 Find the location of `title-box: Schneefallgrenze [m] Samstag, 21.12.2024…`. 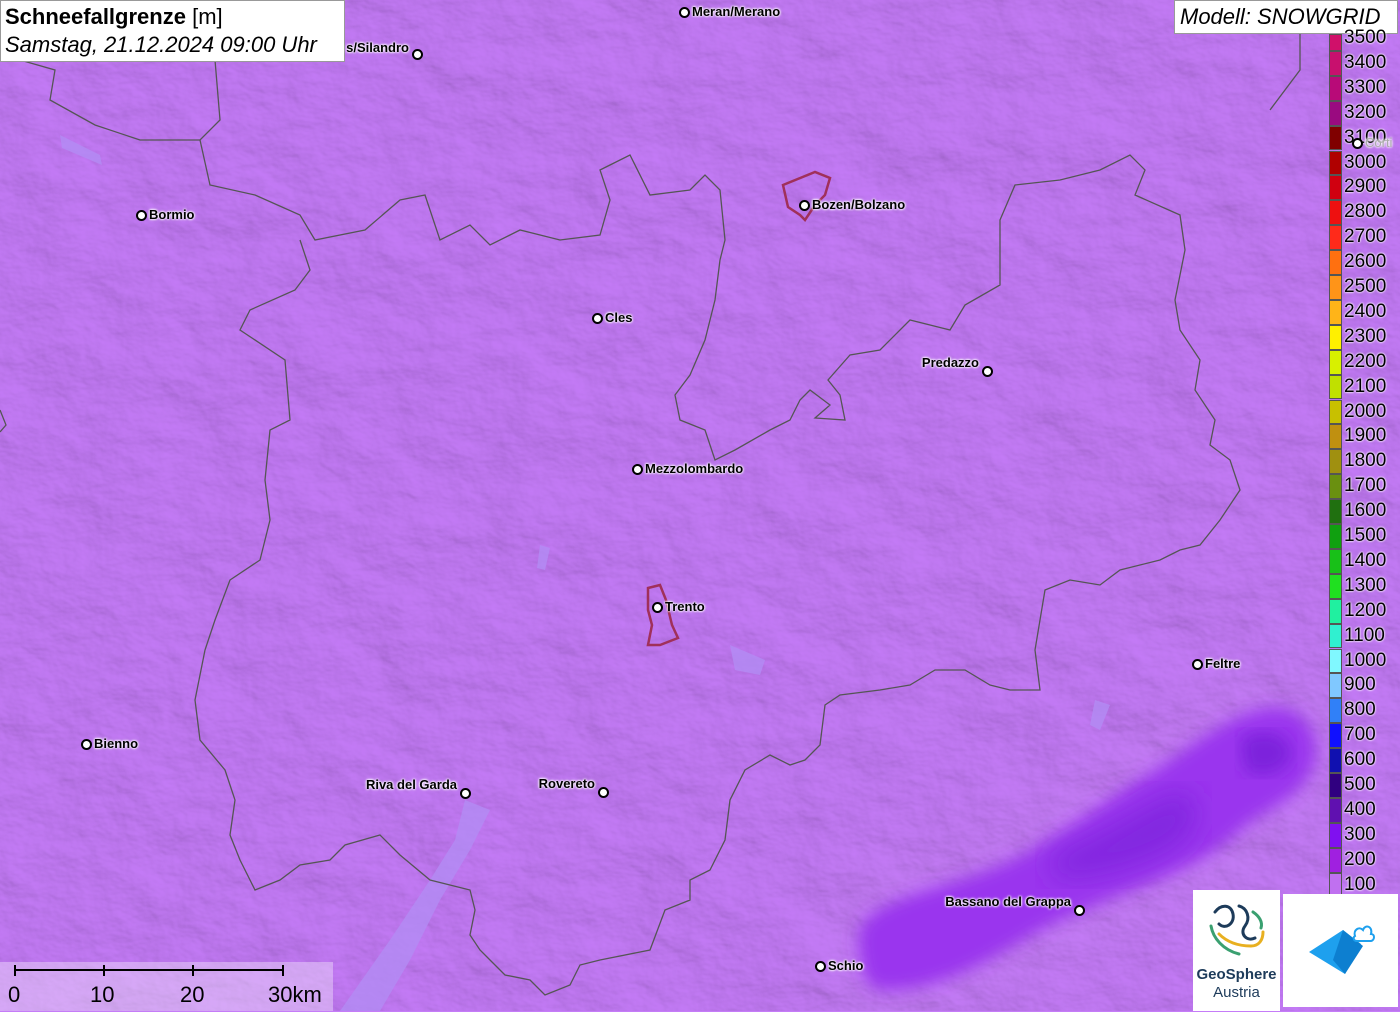

title-box: Schneefallgrenze [m] Samstag, 21.12.2024… is located at coordinates (172, 31).